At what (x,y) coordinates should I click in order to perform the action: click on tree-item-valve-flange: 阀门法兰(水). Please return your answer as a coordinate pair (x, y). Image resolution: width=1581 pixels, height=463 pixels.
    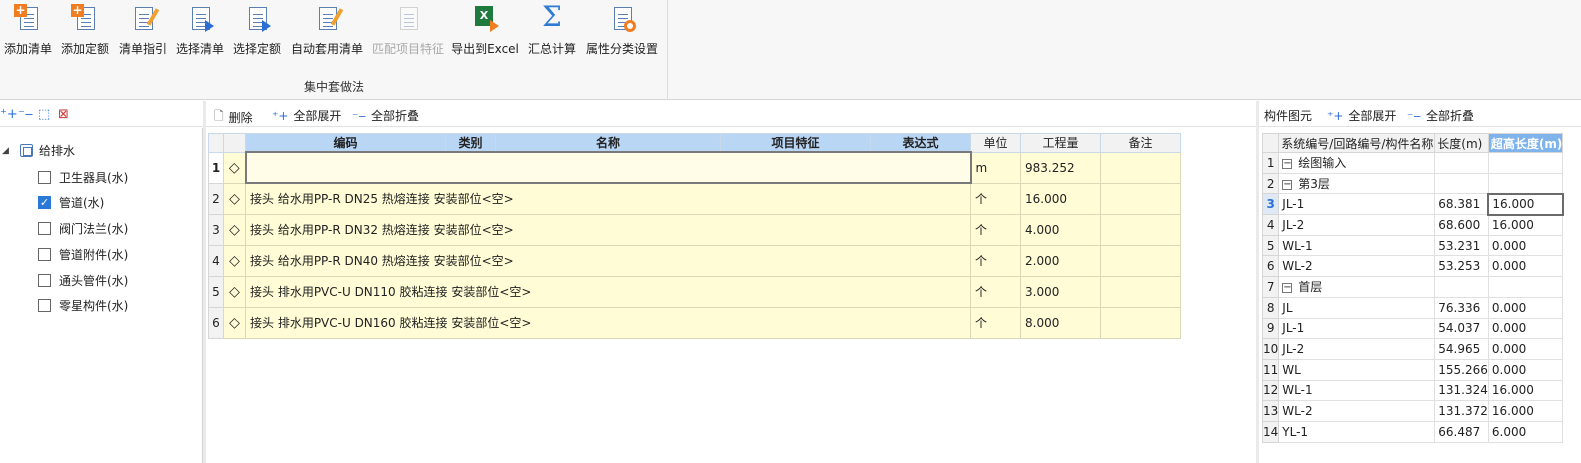
    Looking at the image, I should click on (83, 228).